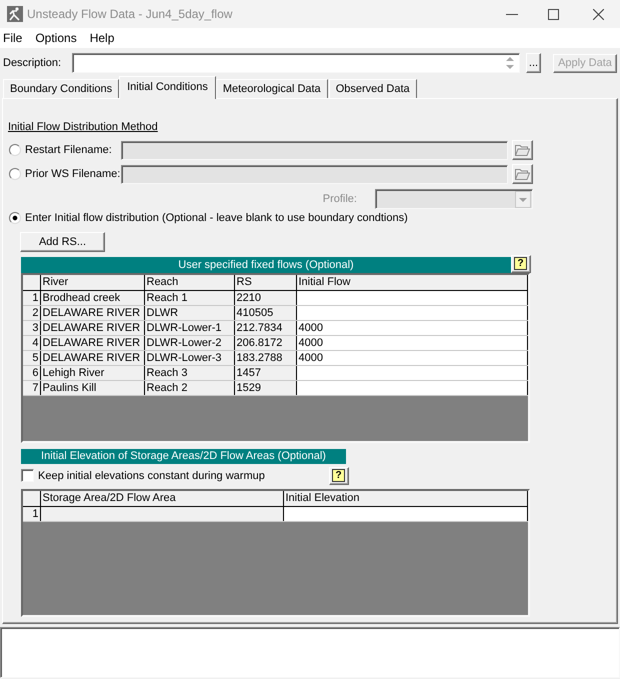 This screenshot has height=679, width=620. What do you see at coordinates (31, 312) in the screenshot?
I see `row-number: 2` at bounding box center [31, 312].